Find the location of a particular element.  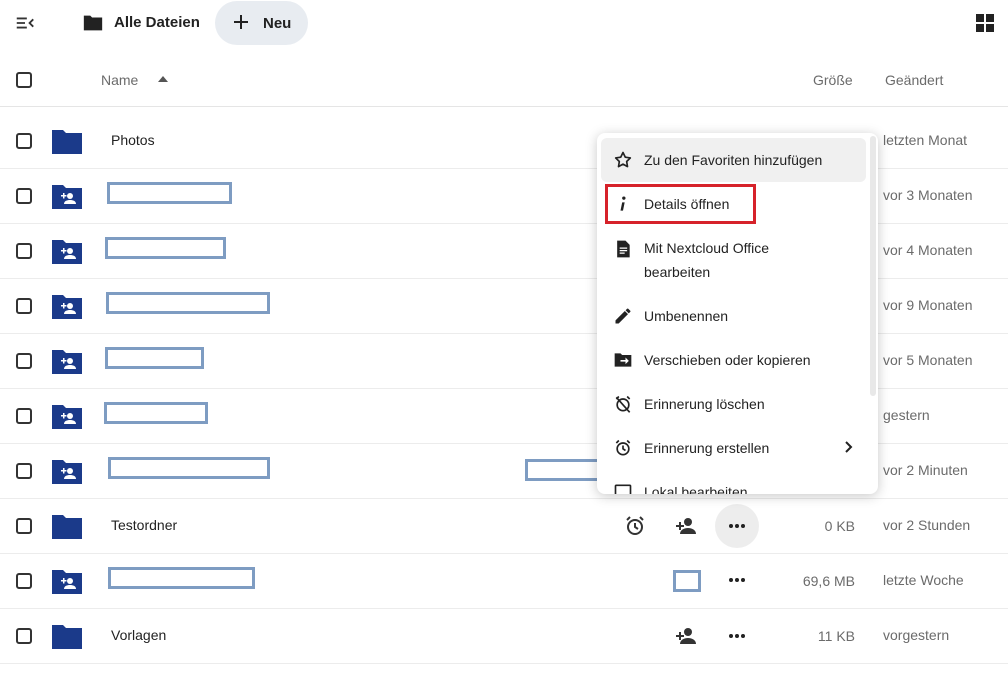

actions-button is located at coordinates (737, 526).